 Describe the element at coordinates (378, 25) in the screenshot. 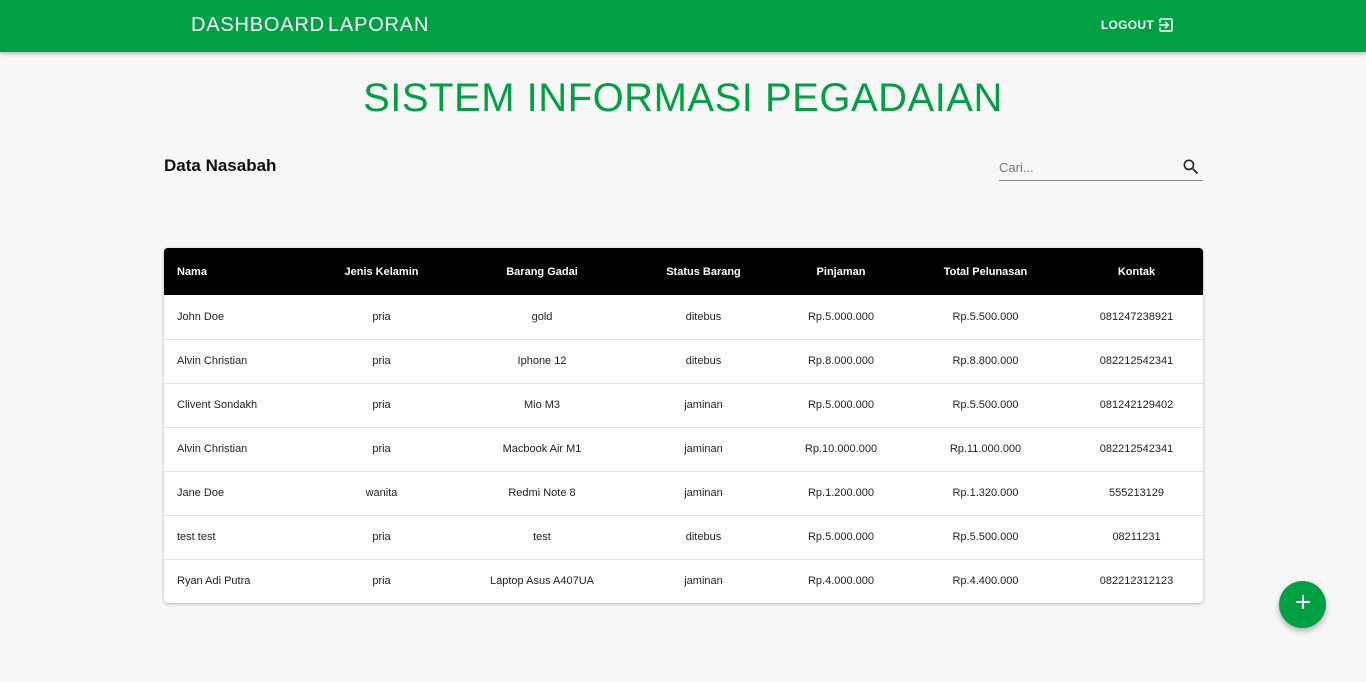

I see `nav-laporan-link: LAPORAN` at that location.